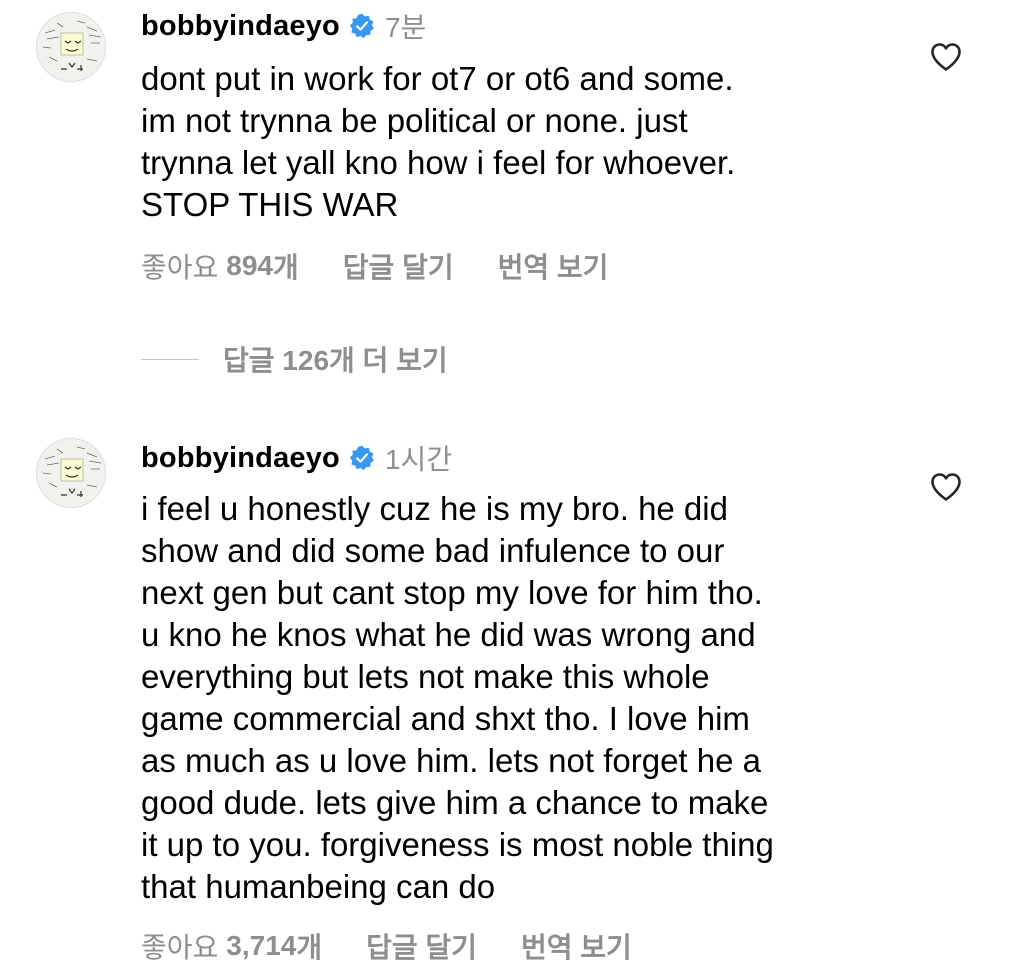  I want to click on view-replies-button: 답글 126개 더 보기, so click(294, 359).